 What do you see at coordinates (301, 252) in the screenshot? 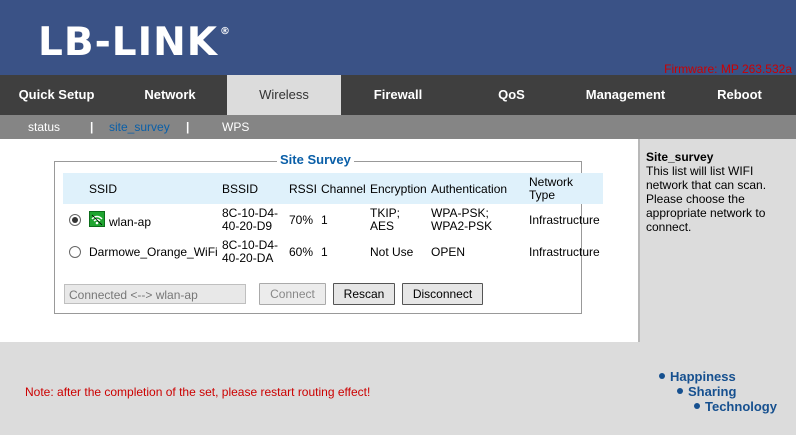
I see `row-rssi: 60%` at bounding box center [301, 252].